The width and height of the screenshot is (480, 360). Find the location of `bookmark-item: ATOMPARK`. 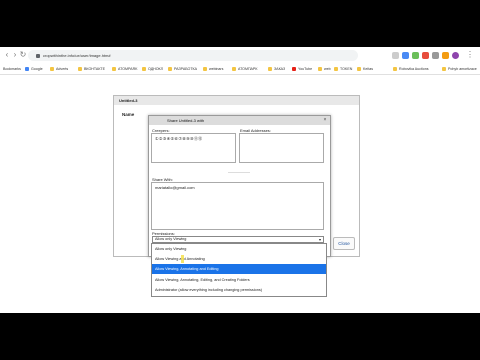

bookmark-item: ATOMPARK is located at coordinates (125, 69).